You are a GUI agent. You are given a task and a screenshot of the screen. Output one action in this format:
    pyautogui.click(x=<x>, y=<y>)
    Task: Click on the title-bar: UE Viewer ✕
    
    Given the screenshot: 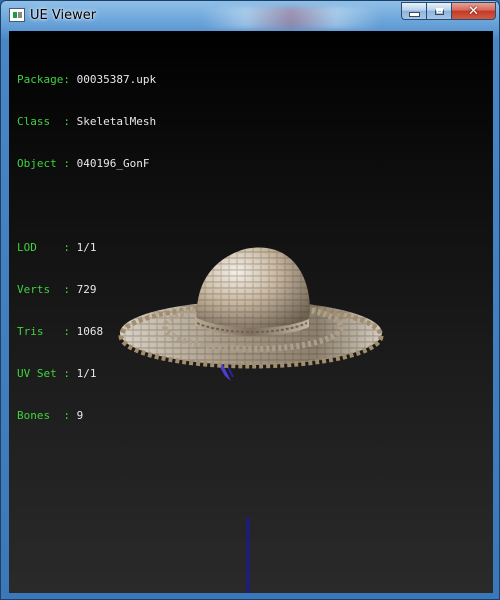 What is the action you would take?
    pyautogui.click(x=250, y=16)
    